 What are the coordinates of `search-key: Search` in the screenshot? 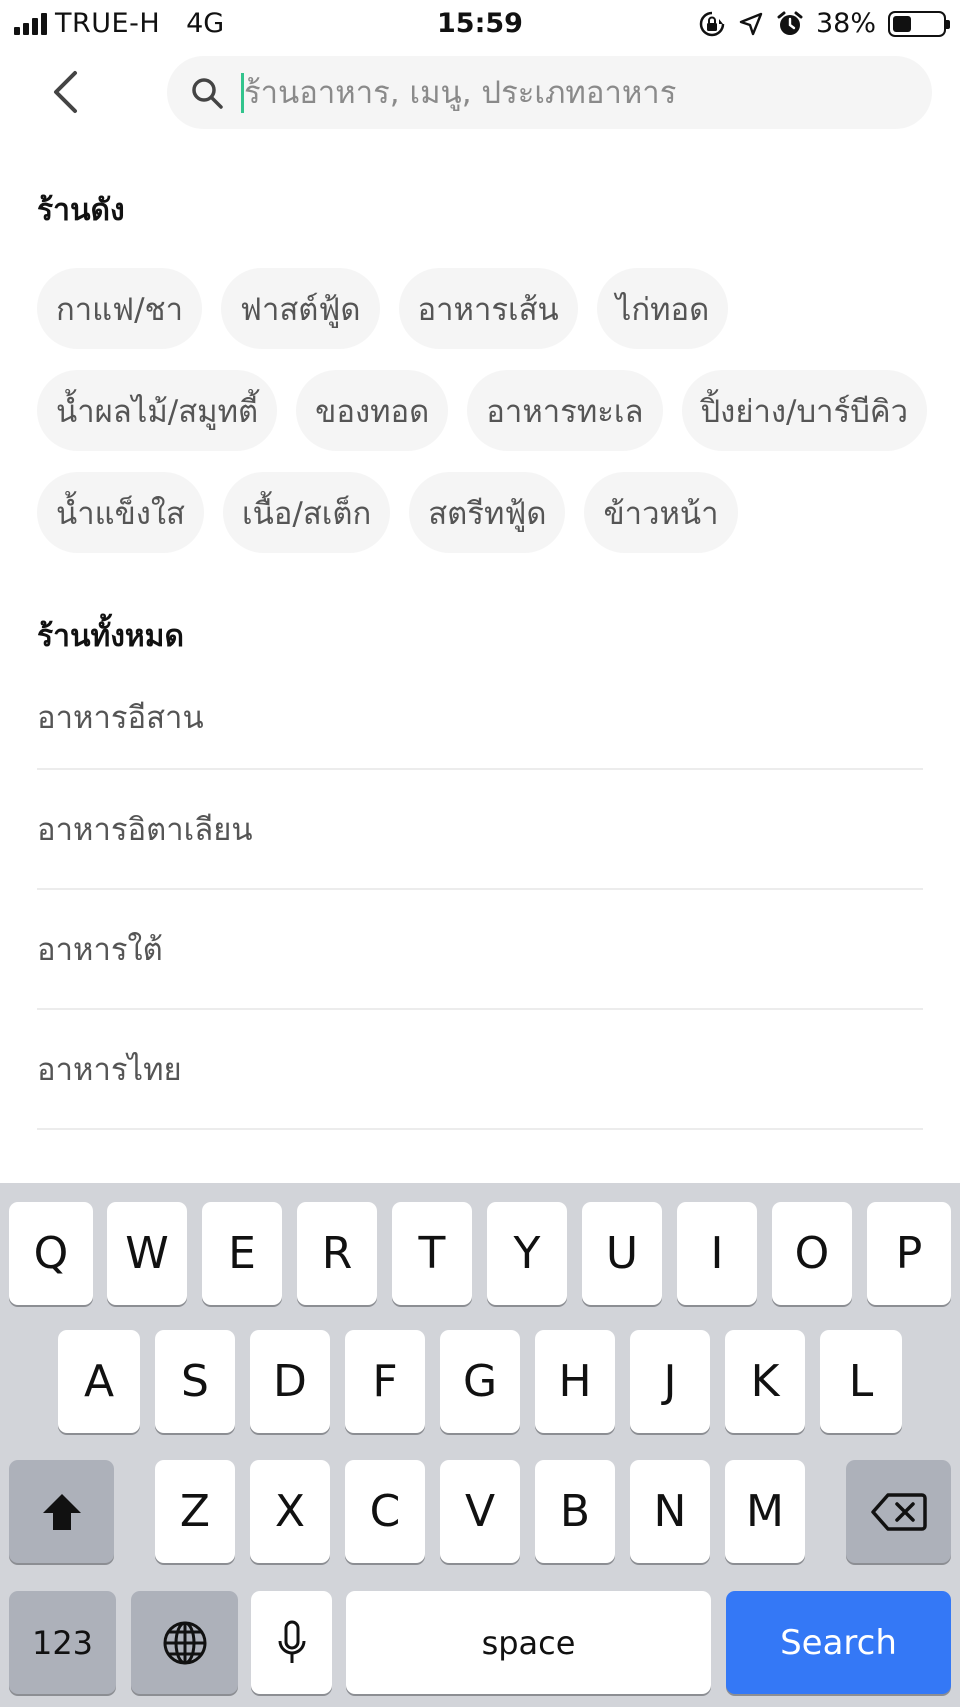 It's located at (838, 1642).